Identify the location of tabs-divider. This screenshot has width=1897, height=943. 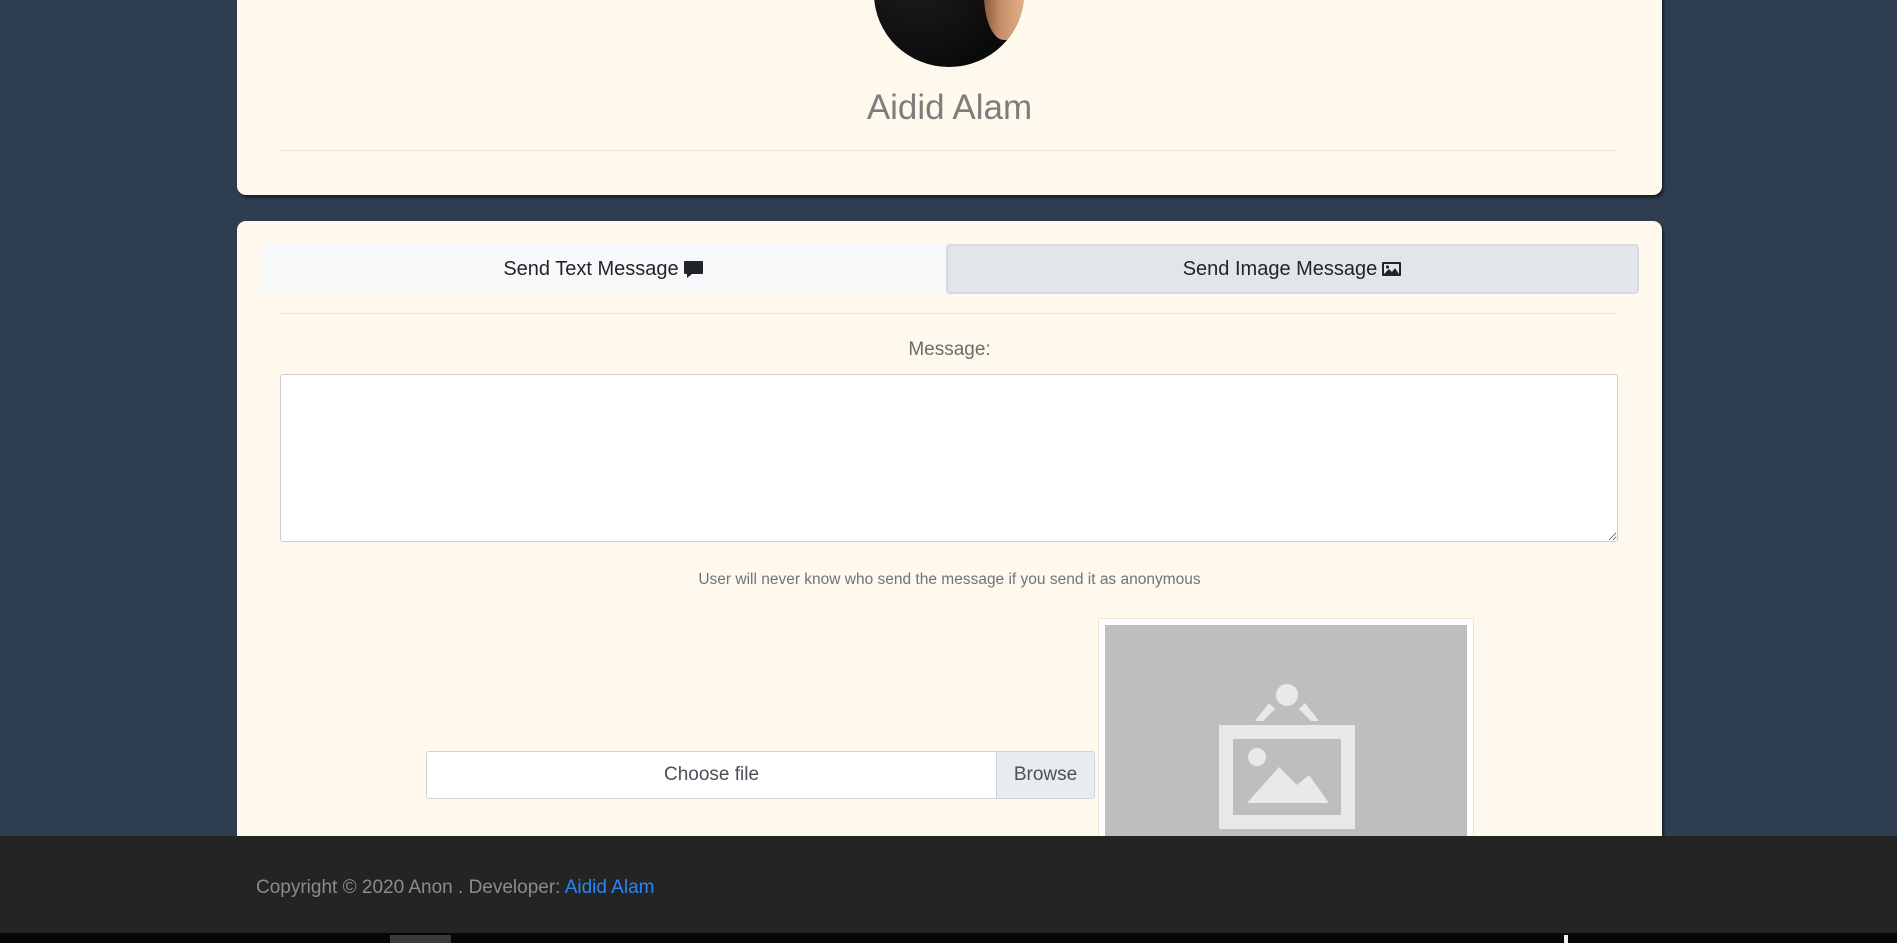
(948, 313).